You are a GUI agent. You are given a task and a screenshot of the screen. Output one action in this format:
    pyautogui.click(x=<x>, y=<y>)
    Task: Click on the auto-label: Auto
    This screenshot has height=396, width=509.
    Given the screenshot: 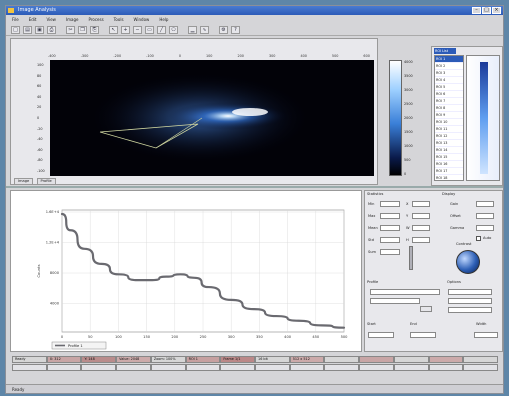 What is the action you would take?
    pyautogui.click(x=487, y=238)
    